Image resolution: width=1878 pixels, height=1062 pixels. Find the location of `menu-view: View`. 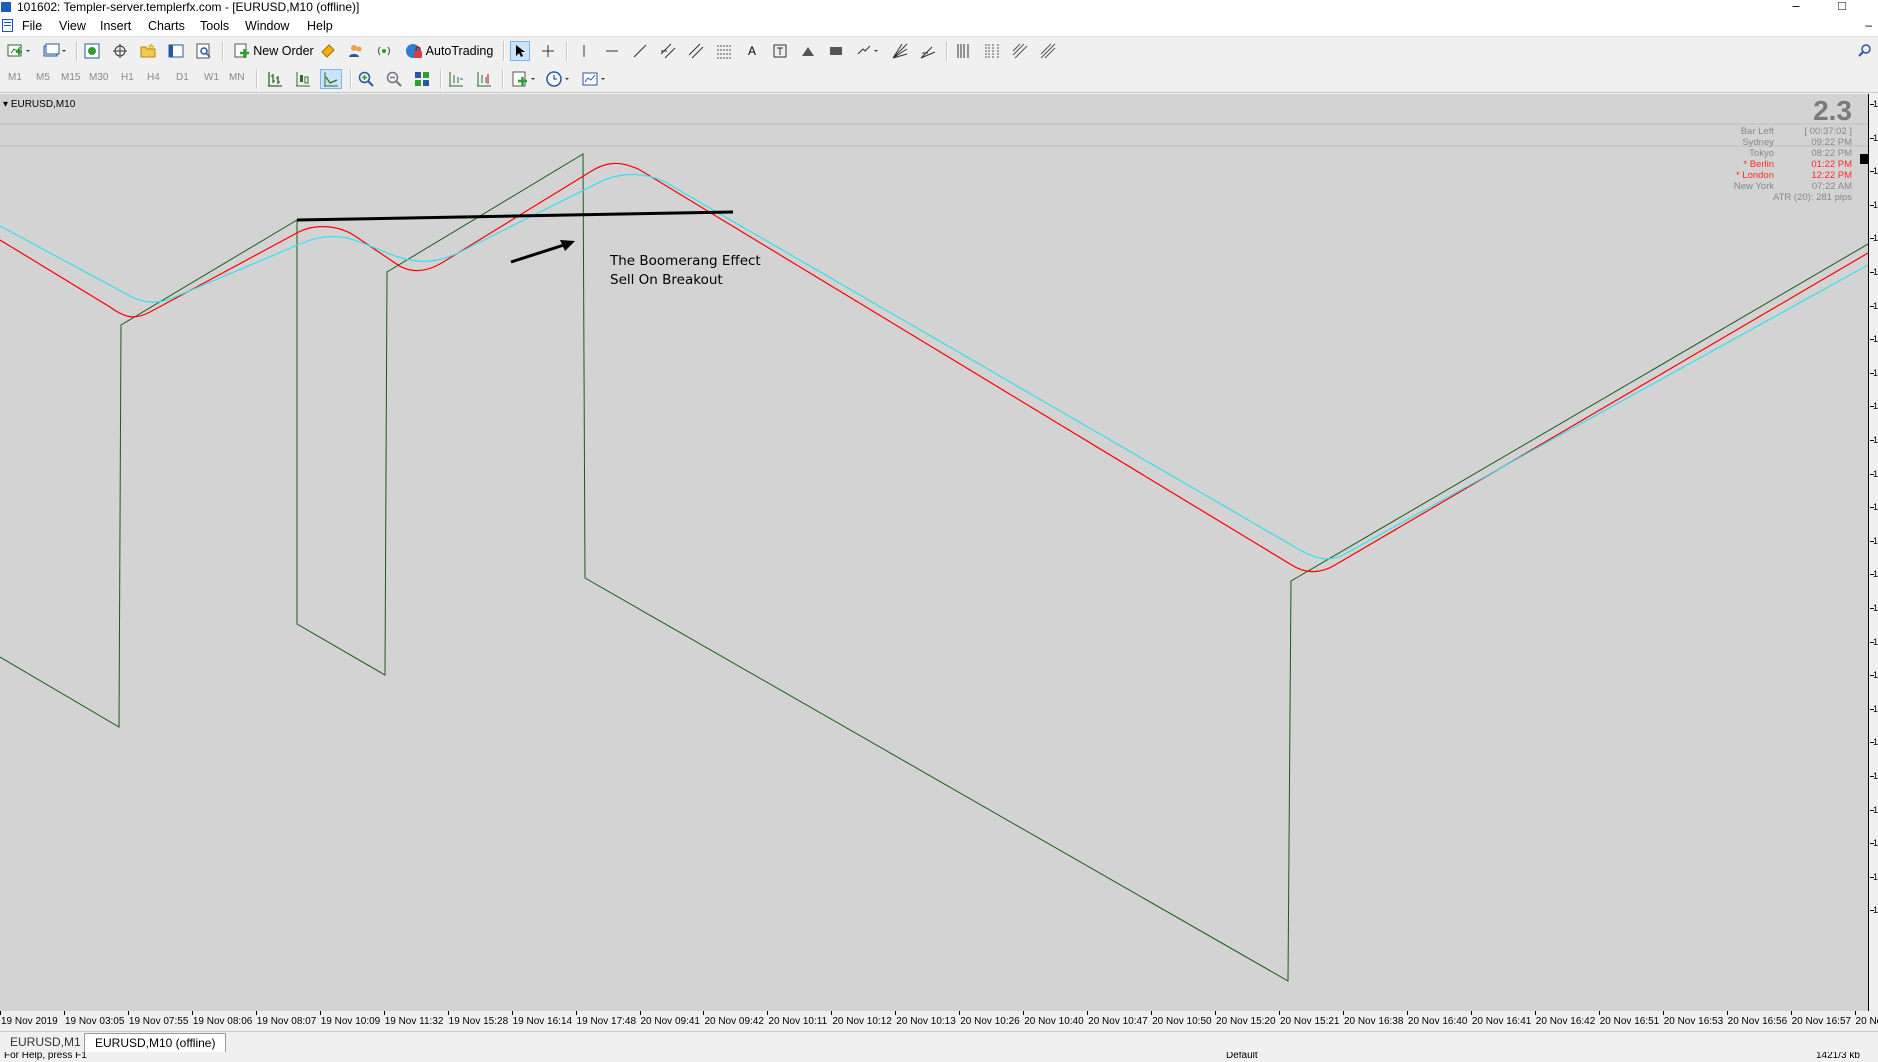

menu-view: View is located at coordinates (72, 26).